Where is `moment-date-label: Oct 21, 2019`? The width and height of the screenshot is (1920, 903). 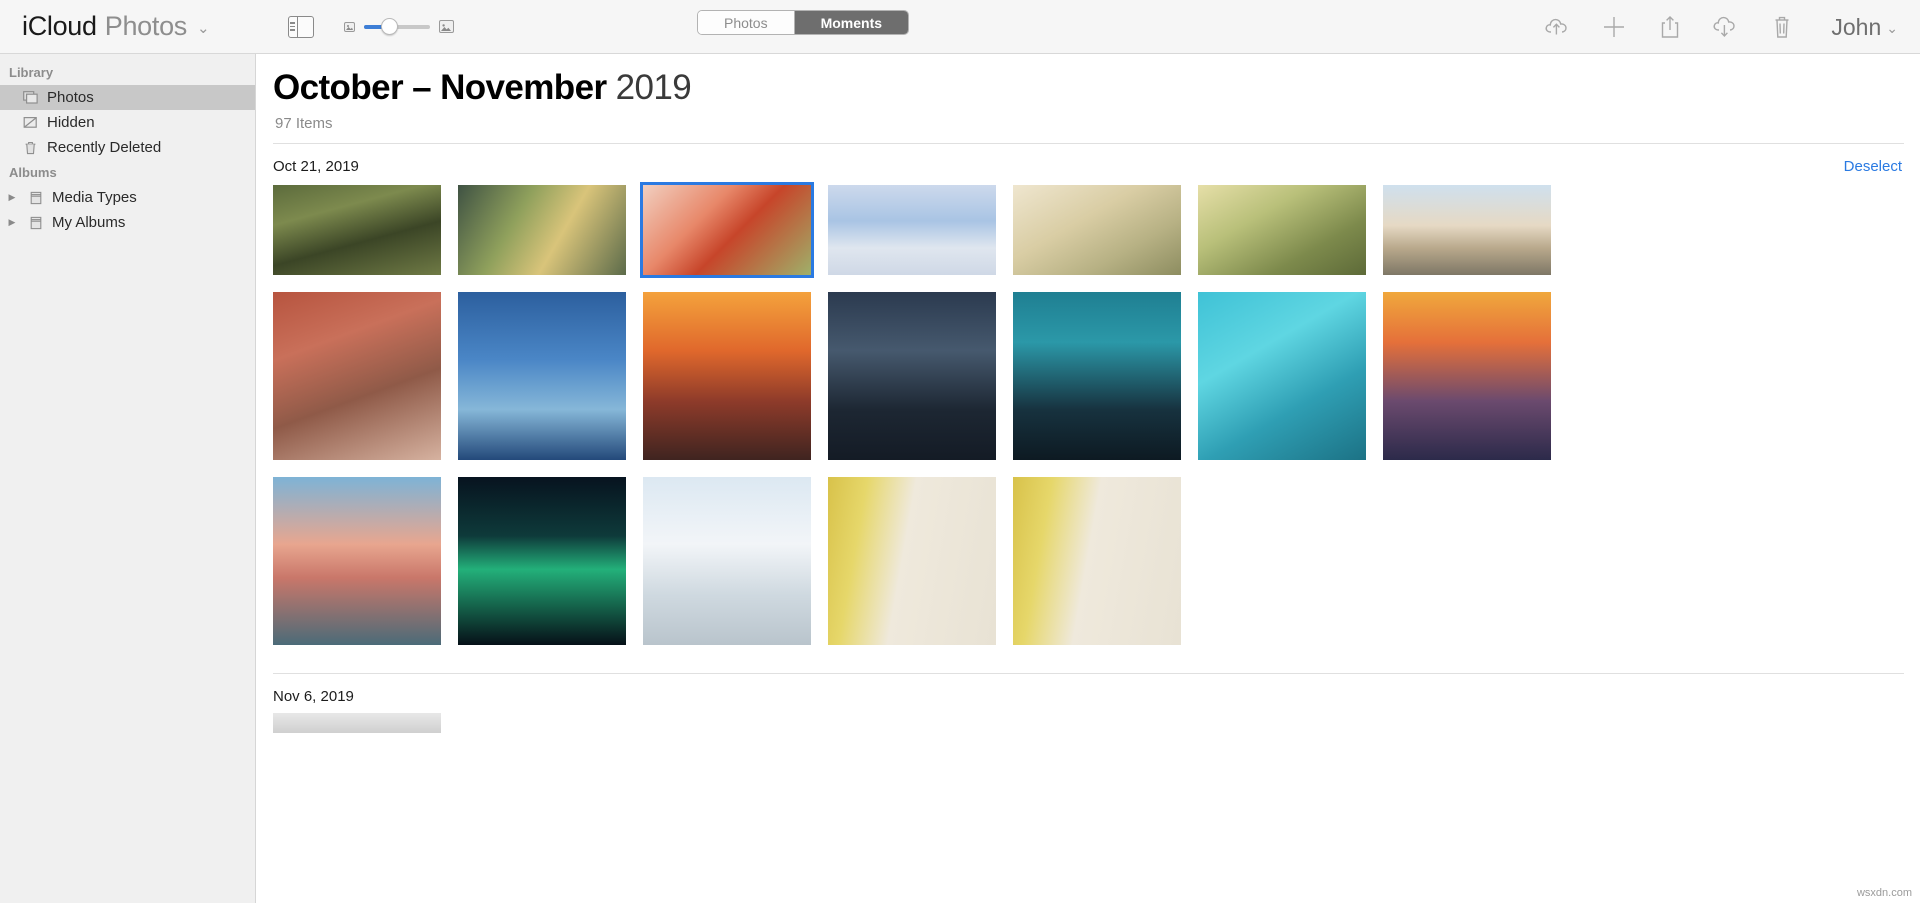 moment-date-label: Oct 21, 2019 is located at coordinates (316, 166).